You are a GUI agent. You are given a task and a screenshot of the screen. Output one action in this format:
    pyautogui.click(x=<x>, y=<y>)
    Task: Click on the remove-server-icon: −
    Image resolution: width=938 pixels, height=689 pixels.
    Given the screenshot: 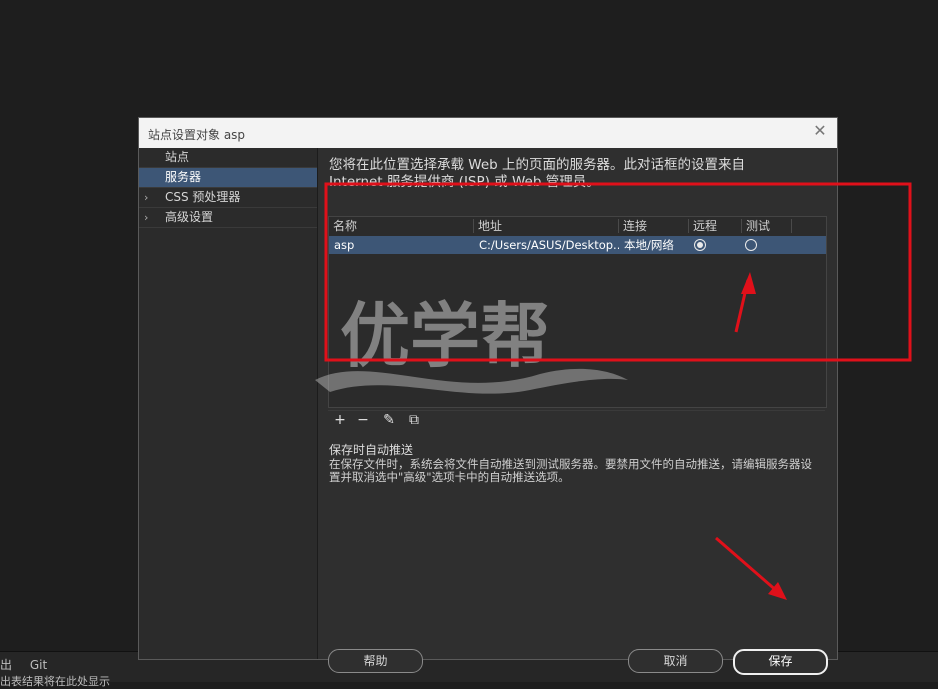 What is the action you would take?
    pyautogui.click(x=363, y=420)
    